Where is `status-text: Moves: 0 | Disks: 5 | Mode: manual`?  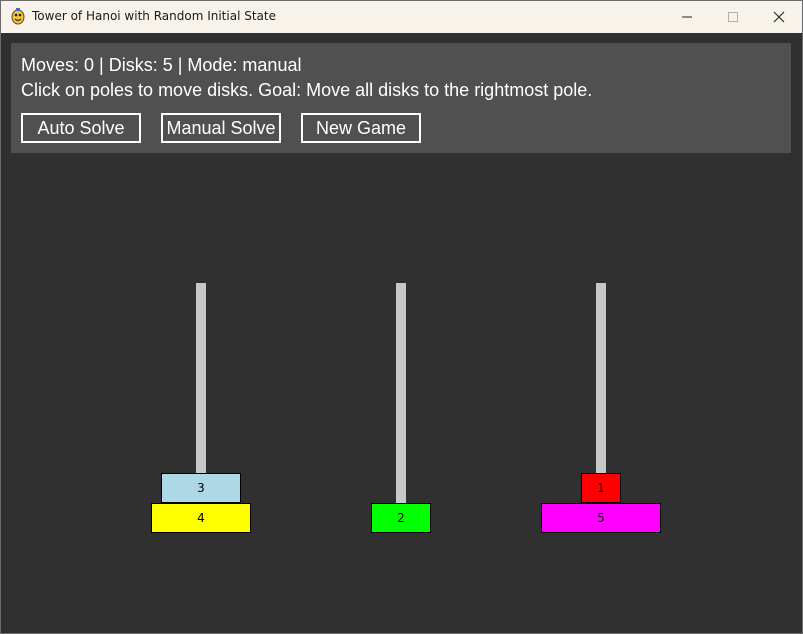 status-text: Moves: 0 | Disks: 5 | Mode: manual is located at coordinates (161, 65).